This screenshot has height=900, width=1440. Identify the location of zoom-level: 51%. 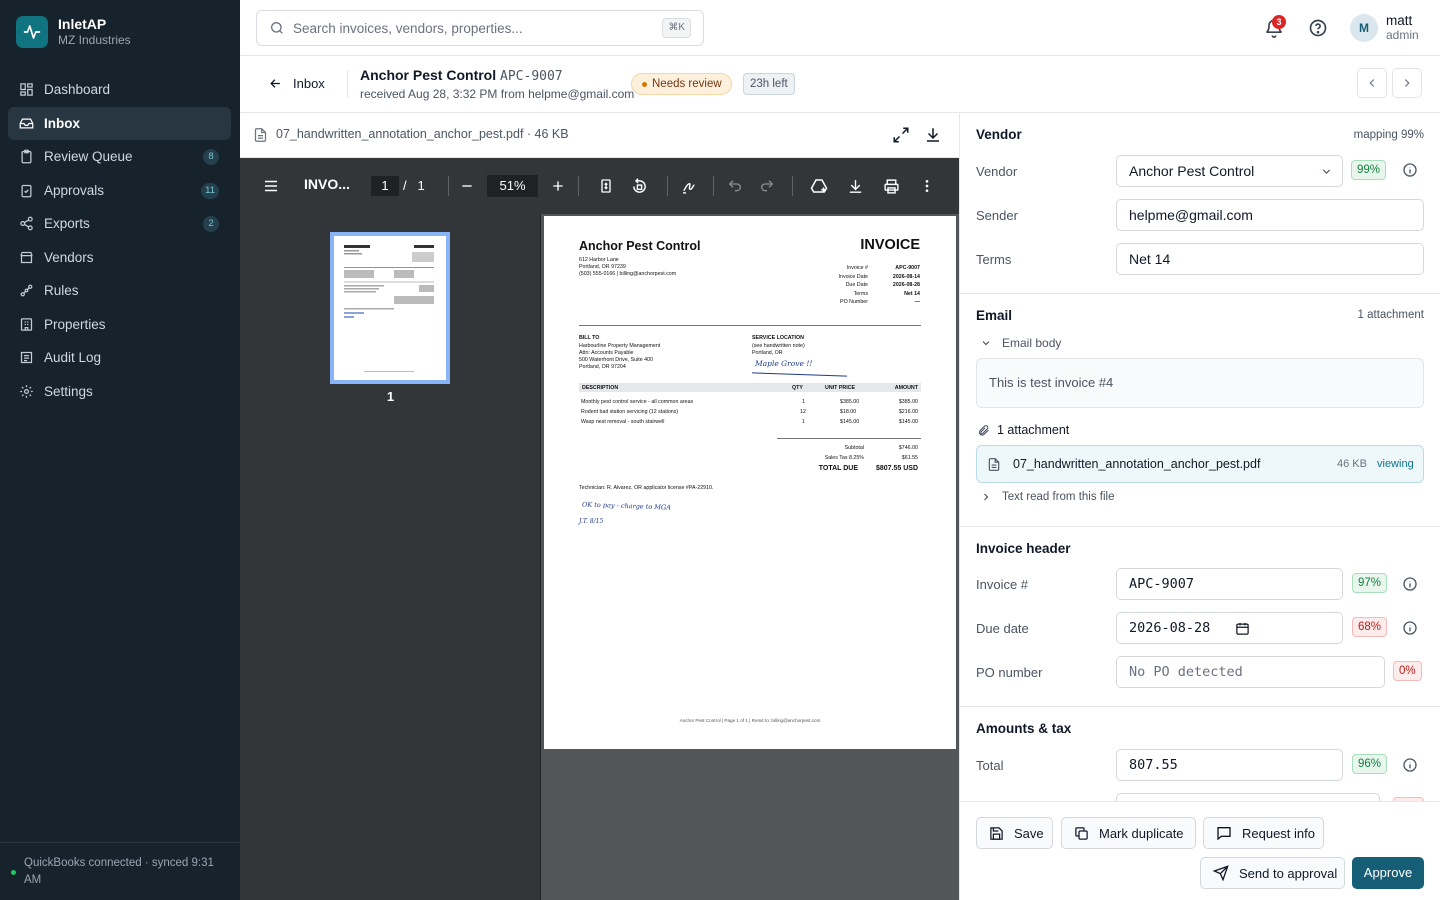
(512, 186).